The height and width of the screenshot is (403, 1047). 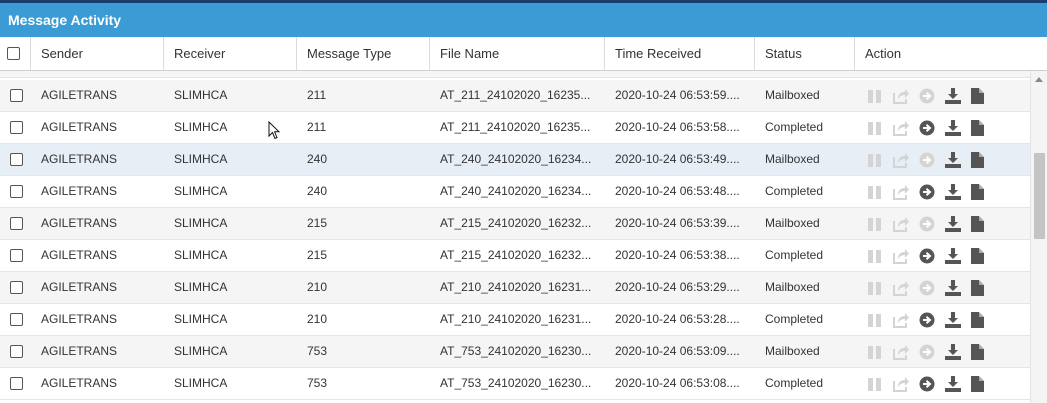 I want to click on table-row-partial, so click(x=515, y=74).